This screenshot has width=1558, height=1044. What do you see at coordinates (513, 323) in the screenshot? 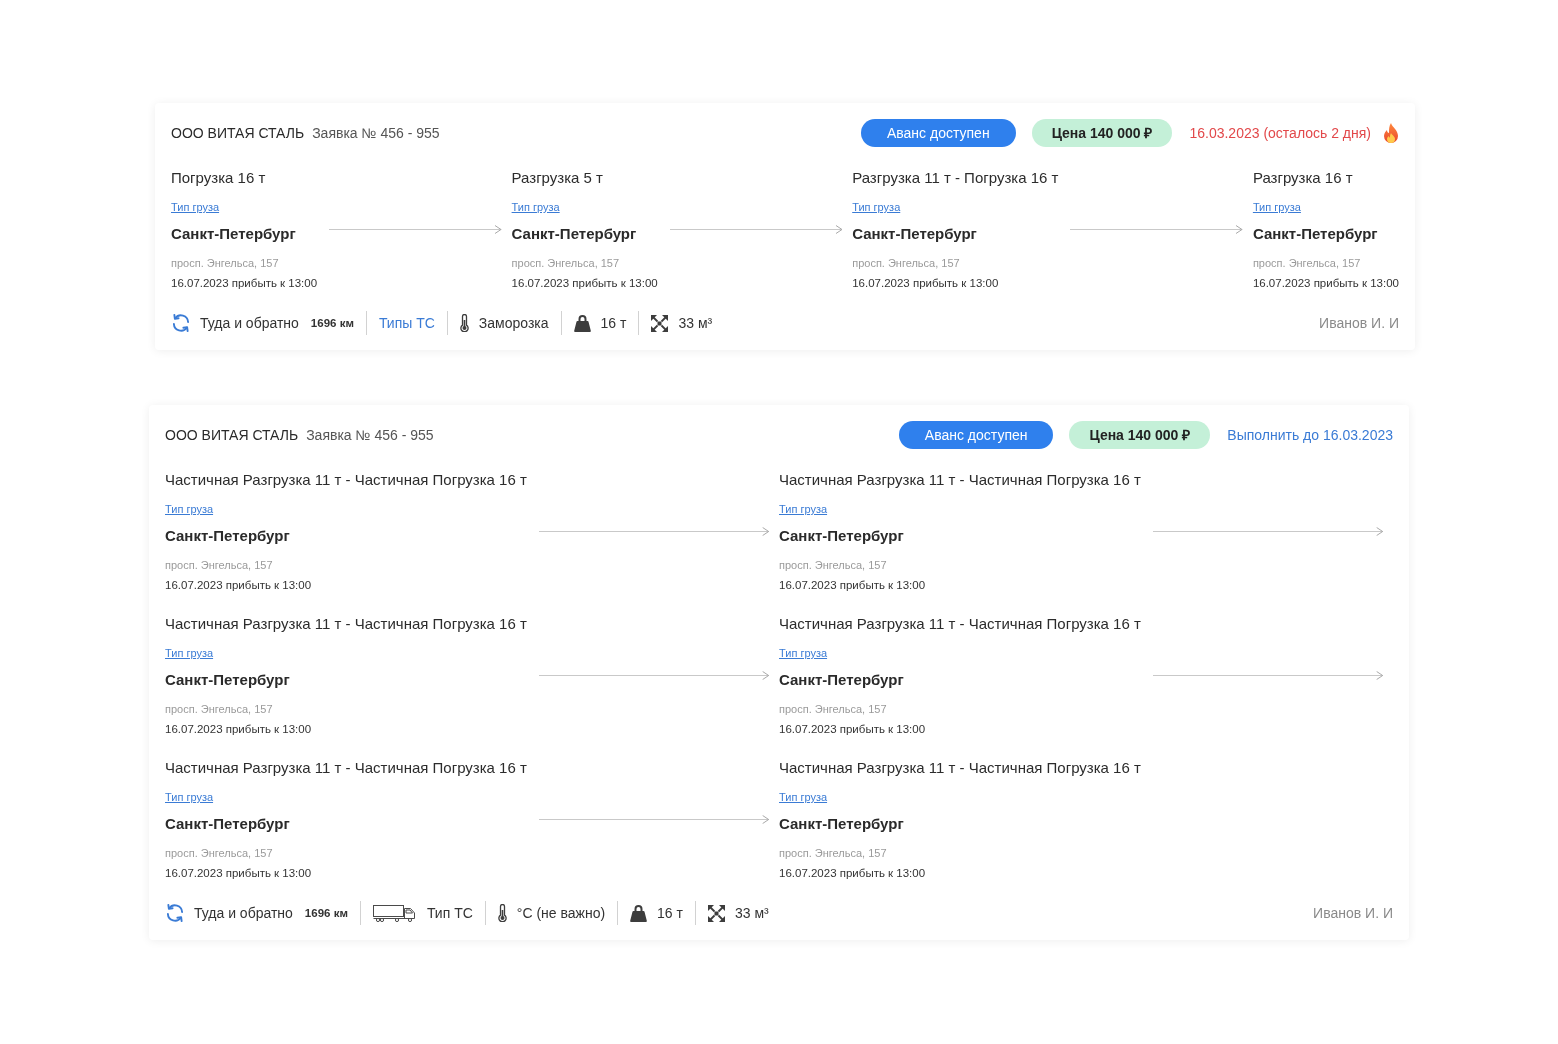
I see `temperature-text: Заморозка` at bounding box center [513, 323].